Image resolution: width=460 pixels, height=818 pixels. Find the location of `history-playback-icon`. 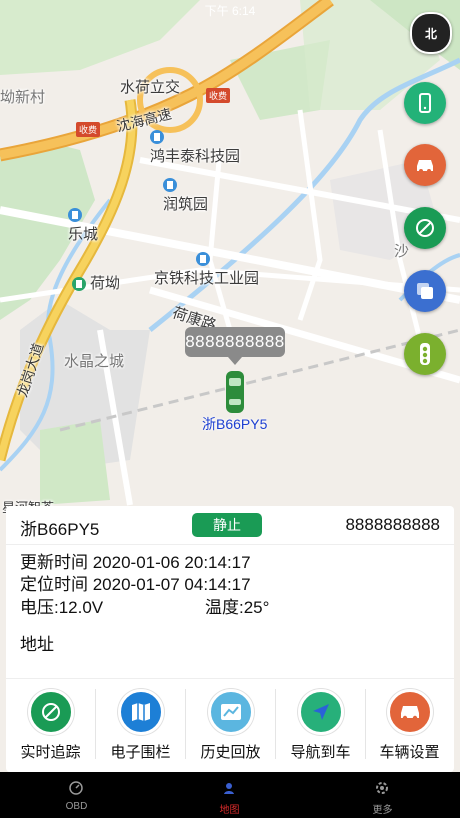

history-playback-icon is located at coordinates (231, 712).